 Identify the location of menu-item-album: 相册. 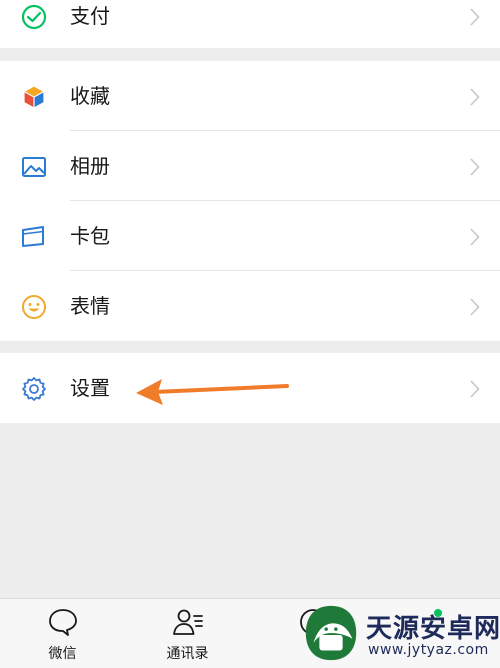
(250, 166).